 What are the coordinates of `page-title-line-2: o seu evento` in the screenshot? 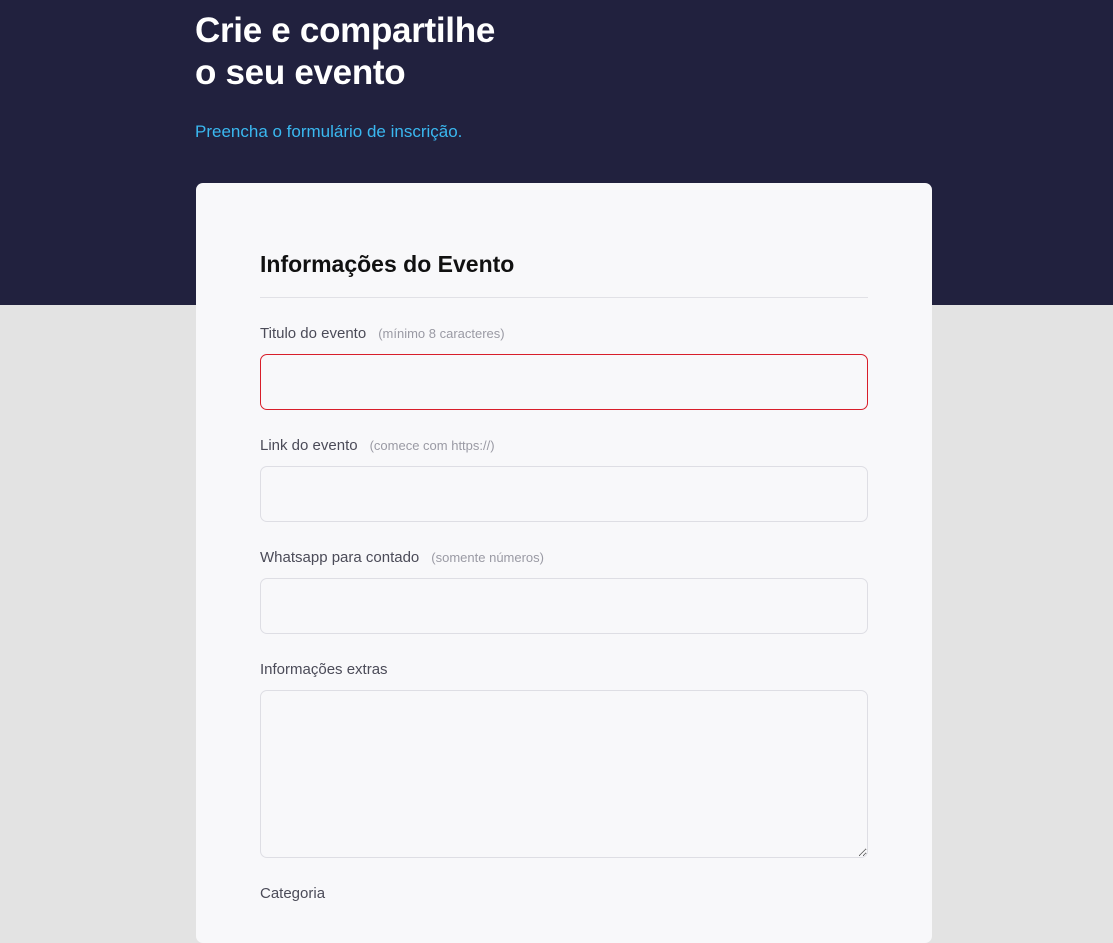 It's located at (300, 72).